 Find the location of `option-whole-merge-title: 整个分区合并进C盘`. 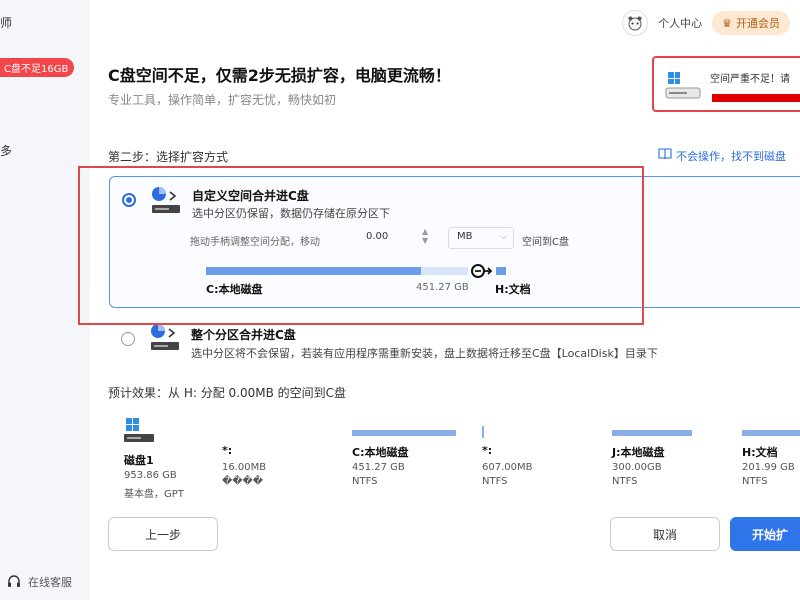

option-whole-merge-title: 整个分区合并进C盘 is located at coordinates (243, 335).